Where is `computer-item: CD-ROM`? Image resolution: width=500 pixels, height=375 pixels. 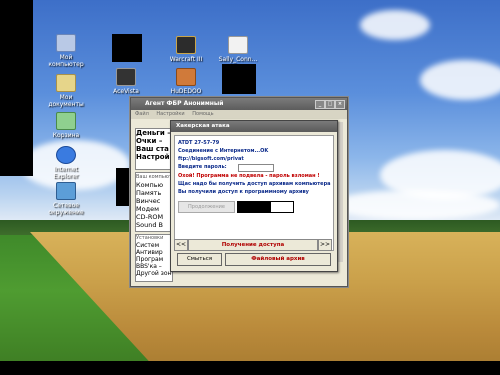
computer-item: CD-ROM is located at coordinates (150, 217).